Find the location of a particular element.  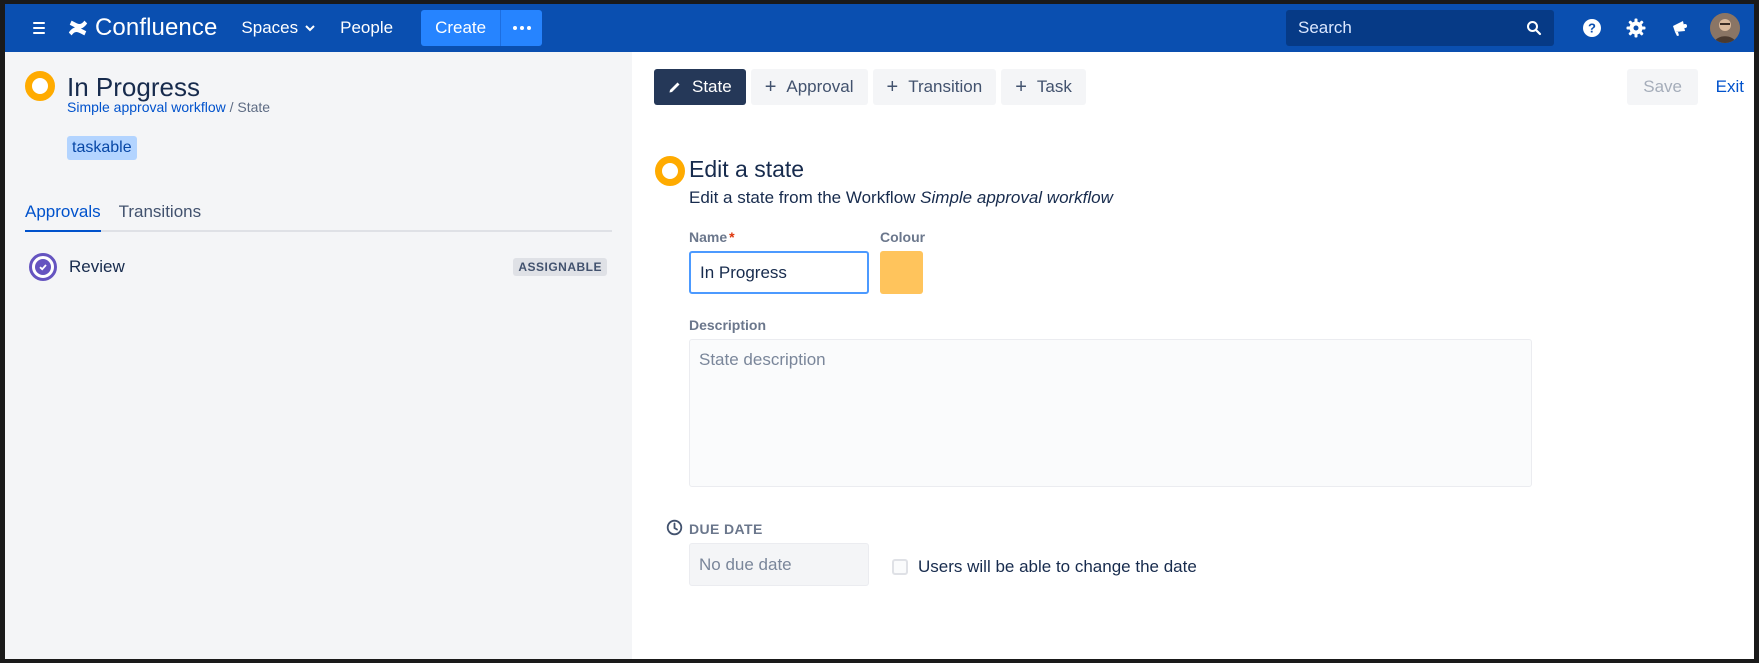

help-icon: ? is located at coordinates (1592, 28).